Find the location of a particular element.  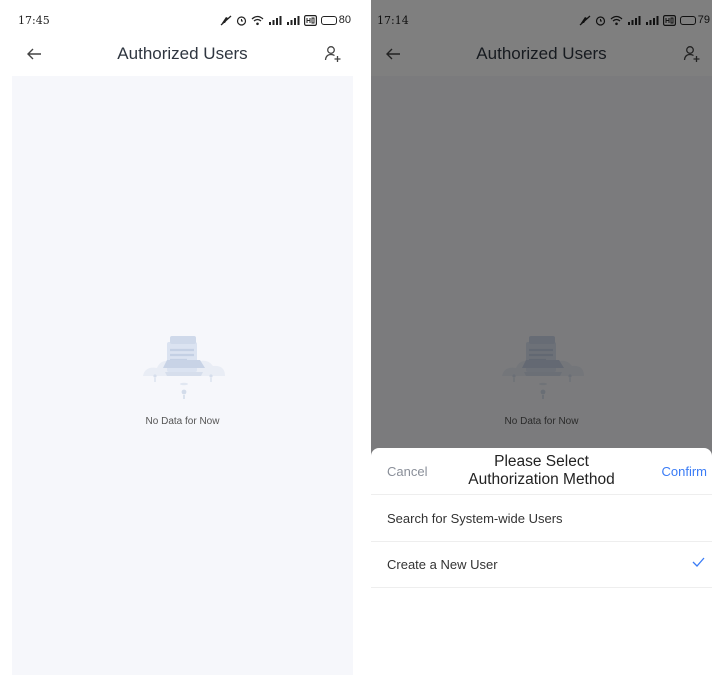

status-icons: 80 is located at coordinates (285, 20).